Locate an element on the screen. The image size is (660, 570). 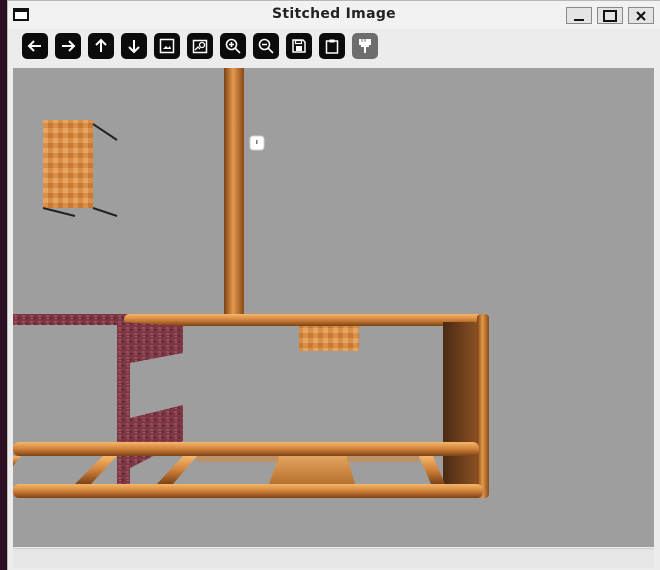
maximize-icon is located at coordinates (610, 15).